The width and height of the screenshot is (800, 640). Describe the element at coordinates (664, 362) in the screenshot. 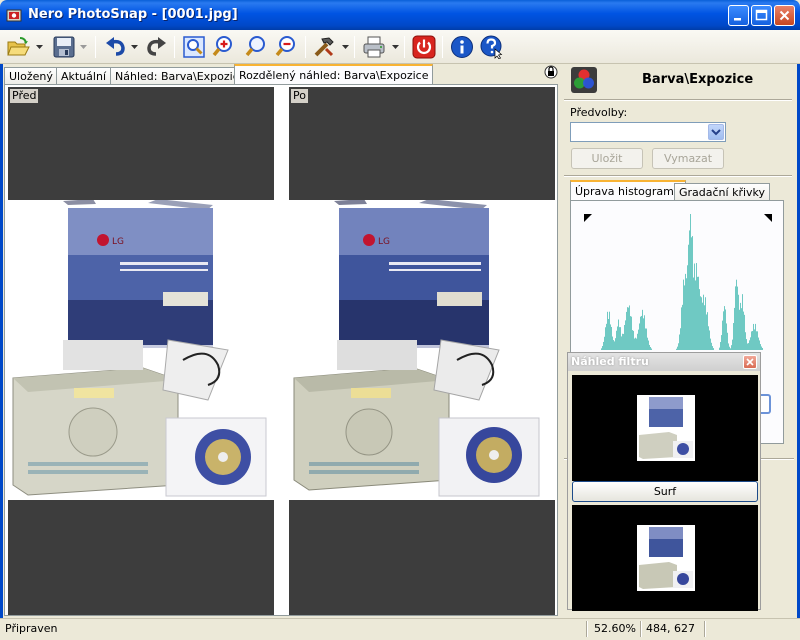

I see `filter-preview-titlebar: Náhled filtru` at that location.